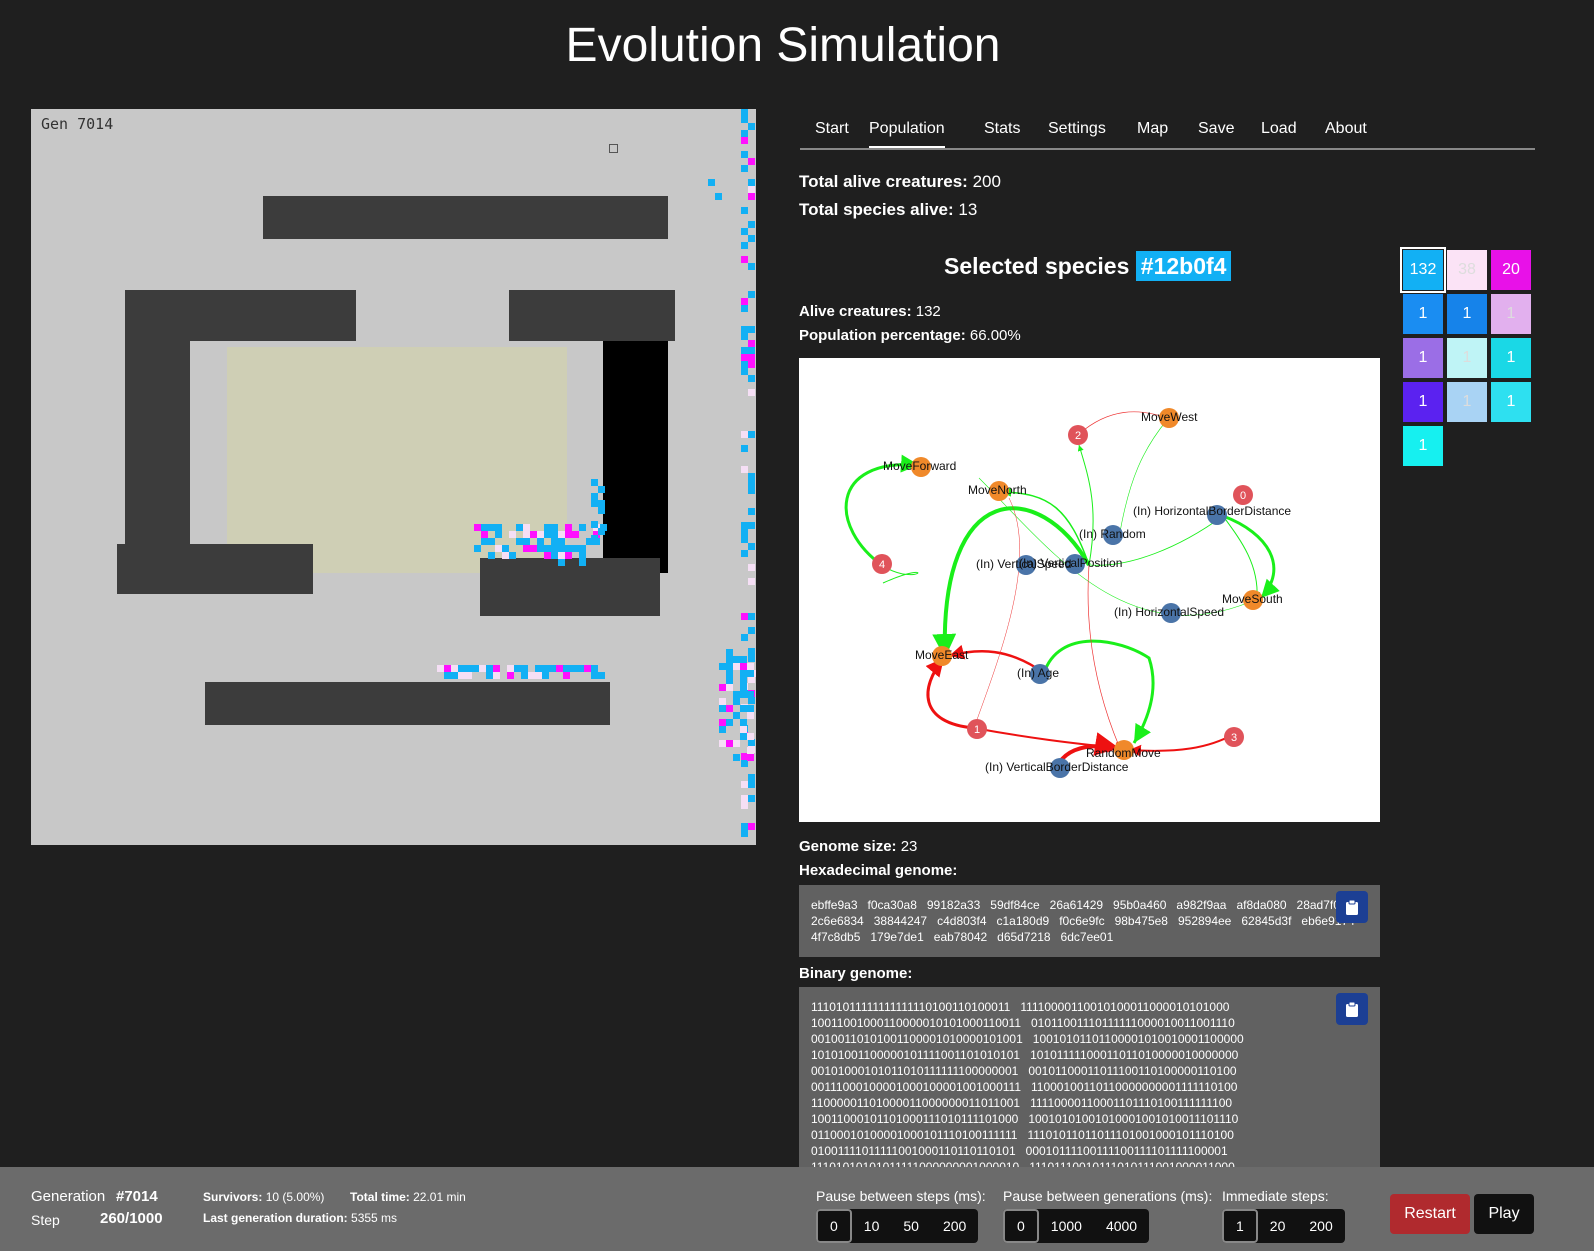  What do you see at coordinates (882, 565) in the screenshot?
I see `neuron-4-label: 4` at bounding box center [882, 565].